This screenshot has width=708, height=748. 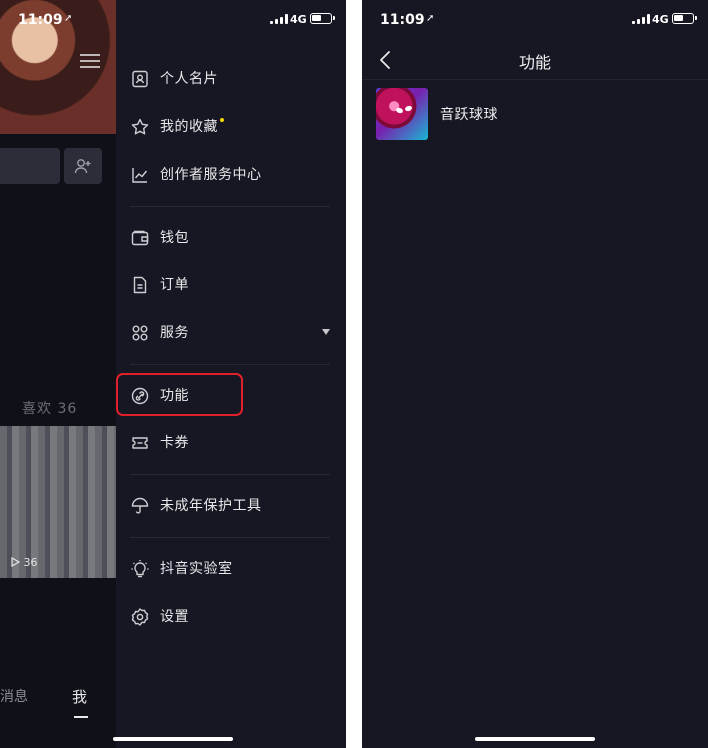 I want to click on star-icon, so click(x=140, y=126).